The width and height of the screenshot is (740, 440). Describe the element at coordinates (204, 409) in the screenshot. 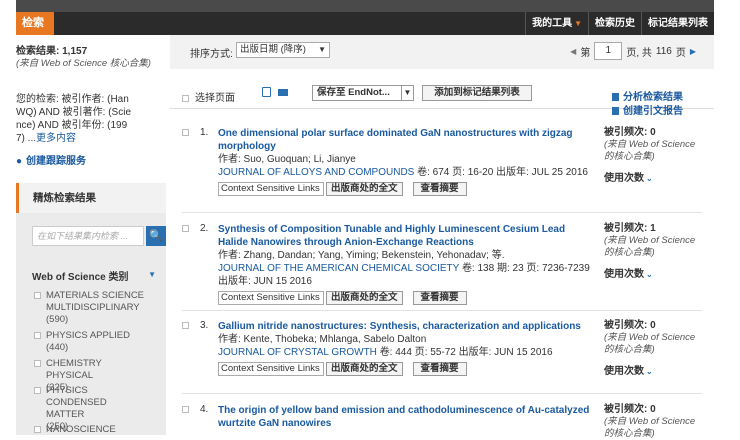

I see `record-number: 4.` at that location.